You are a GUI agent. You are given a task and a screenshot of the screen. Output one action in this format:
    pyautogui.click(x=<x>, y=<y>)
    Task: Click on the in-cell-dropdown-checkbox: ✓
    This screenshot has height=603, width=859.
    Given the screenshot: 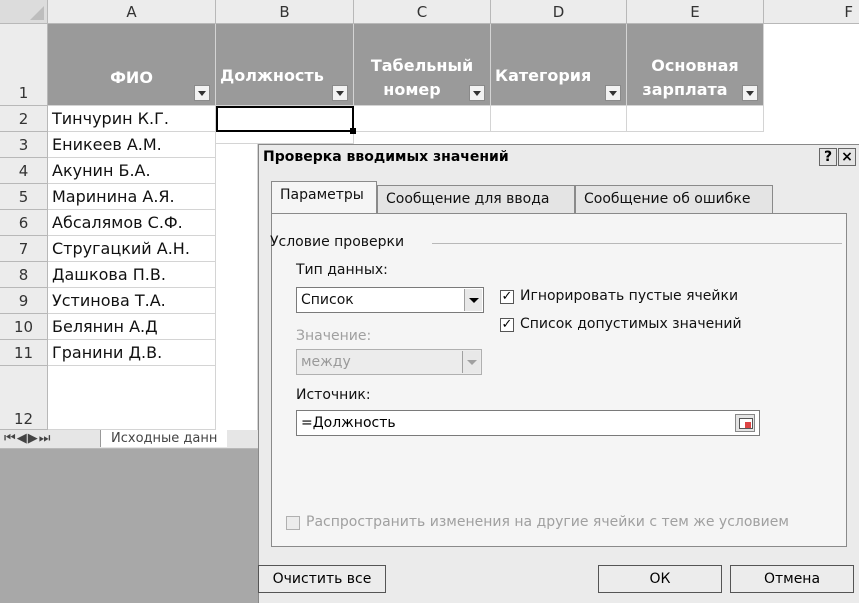 What is the action you would take?
    pyautogui.click(x=507, y=325)
    